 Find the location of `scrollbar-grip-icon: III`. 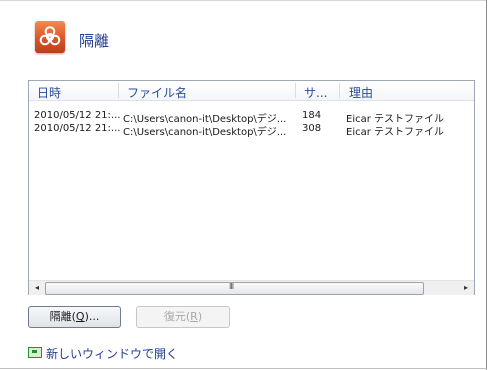

scrollbar-grip-icon: III is located at coordinates (231, 286).